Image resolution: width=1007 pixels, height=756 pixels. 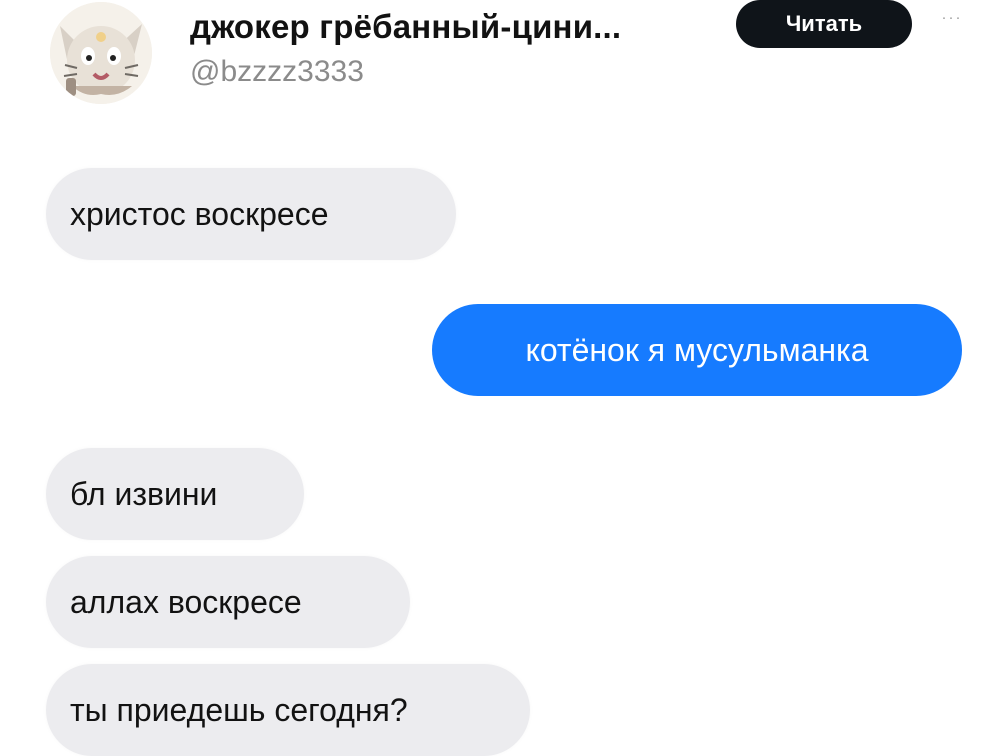 I want to click on follow-button: Читать, so click(x=824, y=24).